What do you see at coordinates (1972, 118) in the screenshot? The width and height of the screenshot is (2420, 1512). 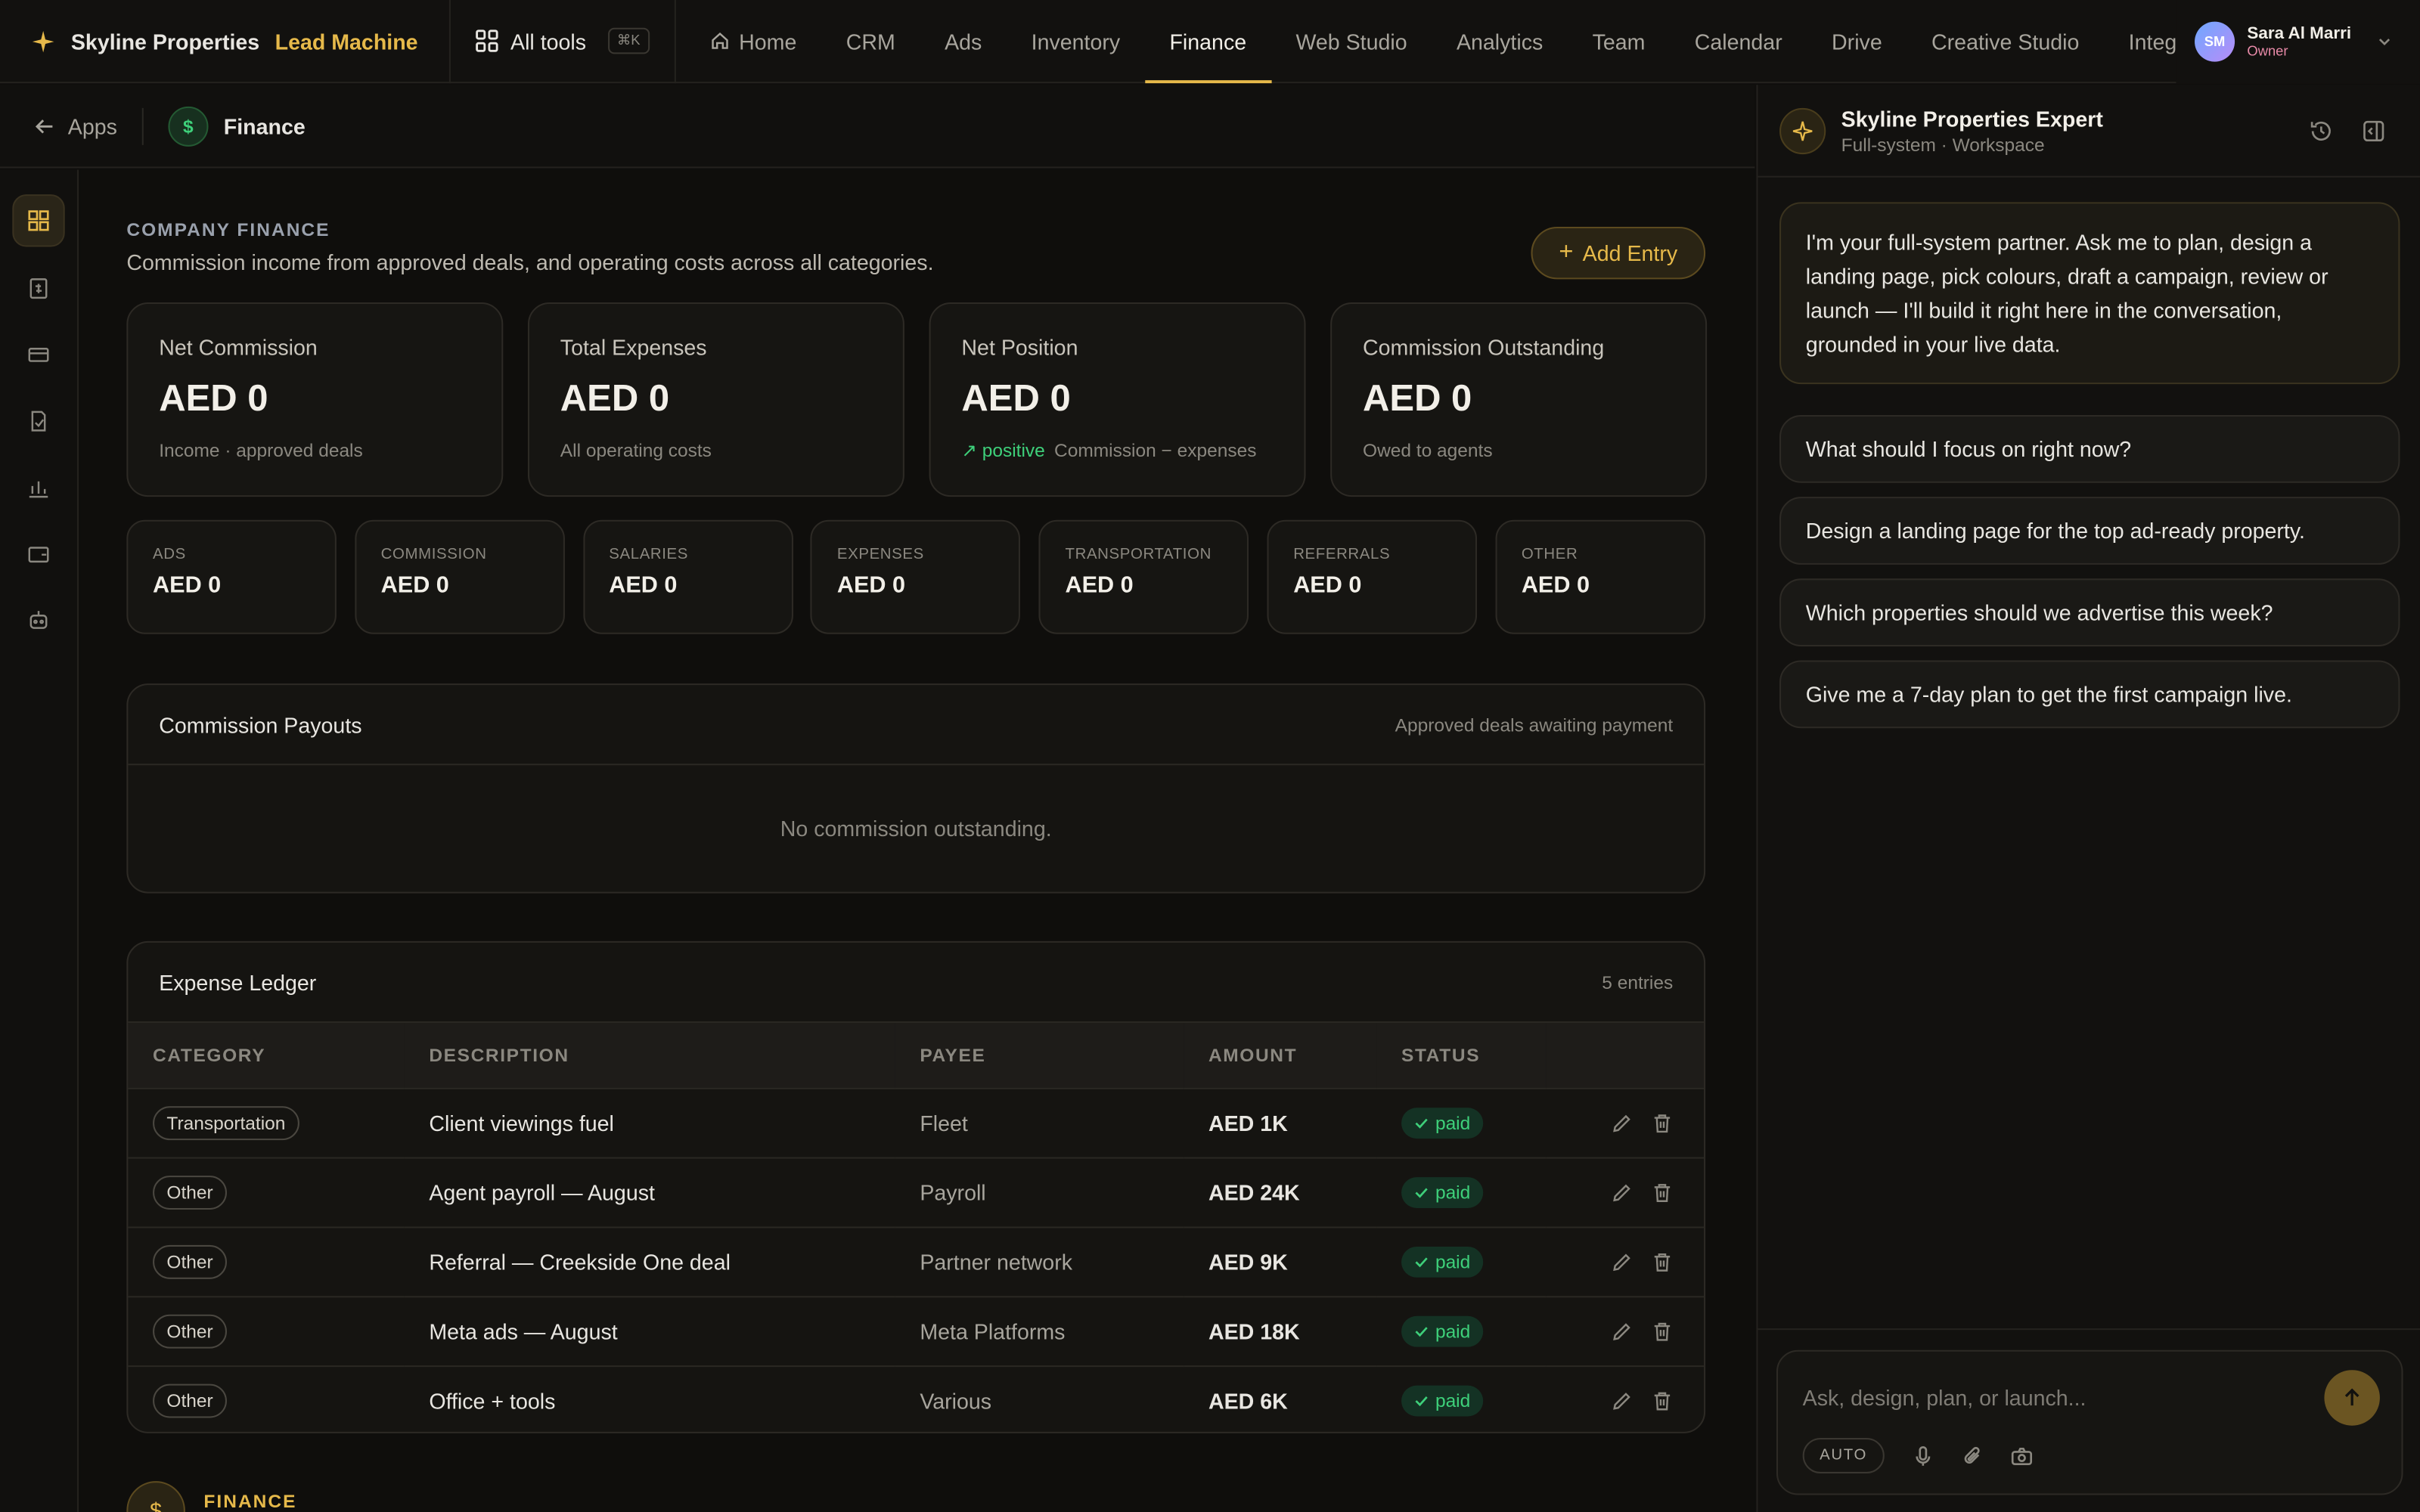 I see `assistant-title: Skyline Properties Expert` at bounding box center [1972, 118].